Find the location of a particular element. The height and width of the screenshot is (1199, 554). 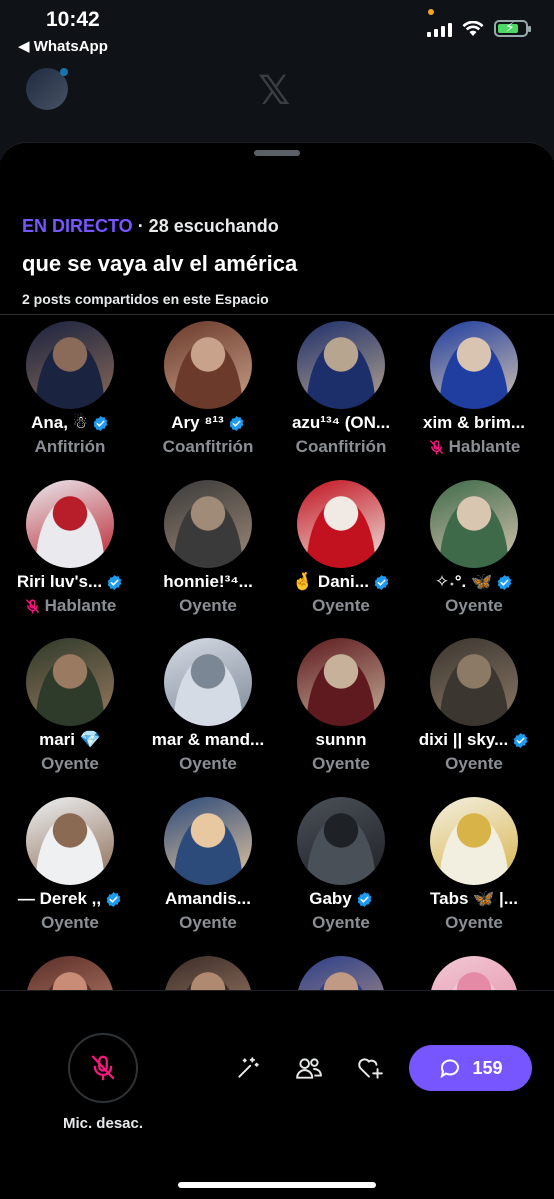

participant-name: — Derek ,, is located at coordinates (70, 899).